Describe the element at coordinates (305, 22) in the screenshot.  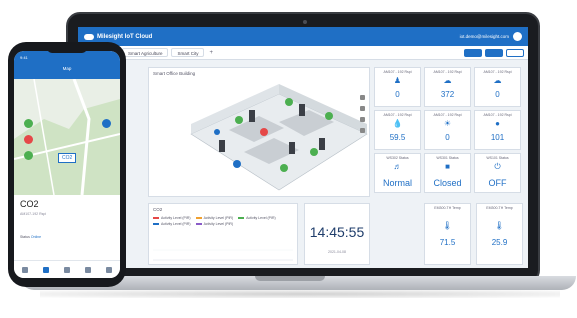
I see `camera-icon` at that location.